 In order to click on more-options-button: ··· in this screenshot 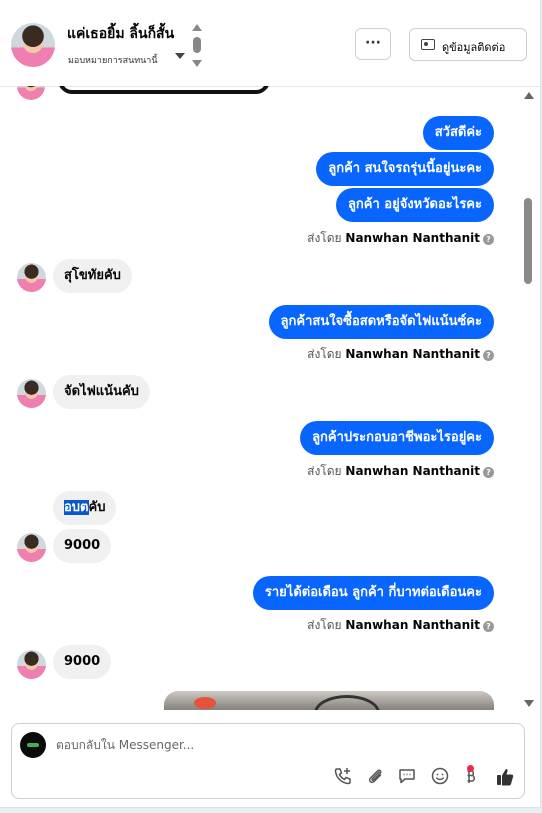, I will do `click(373, 44)`.